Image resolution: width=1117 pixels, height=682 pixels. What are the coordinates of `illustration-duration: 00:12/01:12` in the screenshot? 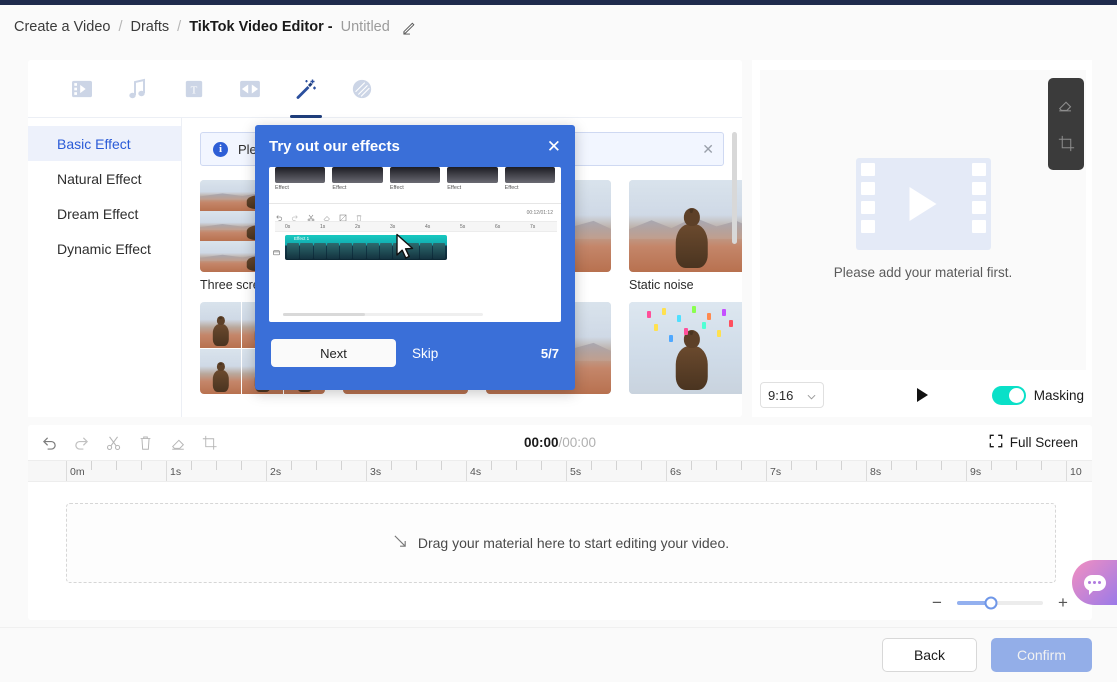 It's located at (539, 213).